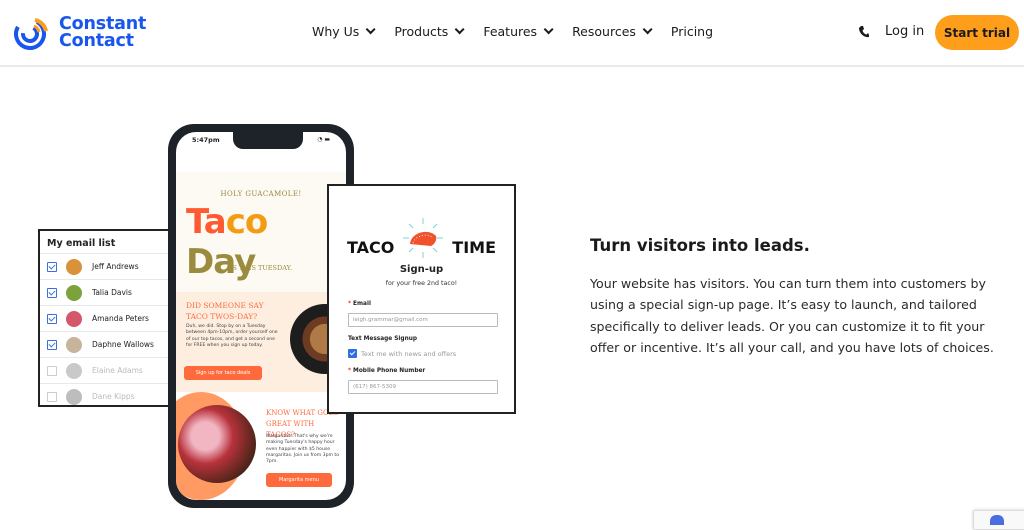 This screenshot has width=1024, height=530. What do you see at coordinates (221, 262) in the screenshot?
I see `hero-title-part: Day` at bounding box center [221, 262].